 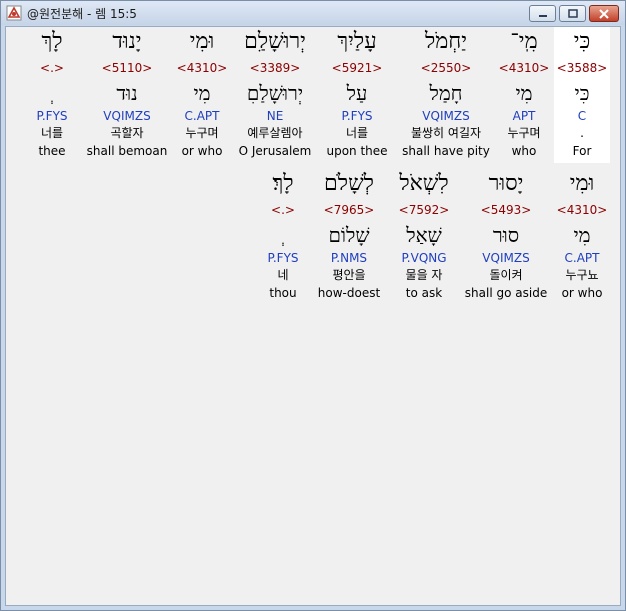 I want to click on hebrew-word: לִשְׁאֹל, so click(x=424, y=183).